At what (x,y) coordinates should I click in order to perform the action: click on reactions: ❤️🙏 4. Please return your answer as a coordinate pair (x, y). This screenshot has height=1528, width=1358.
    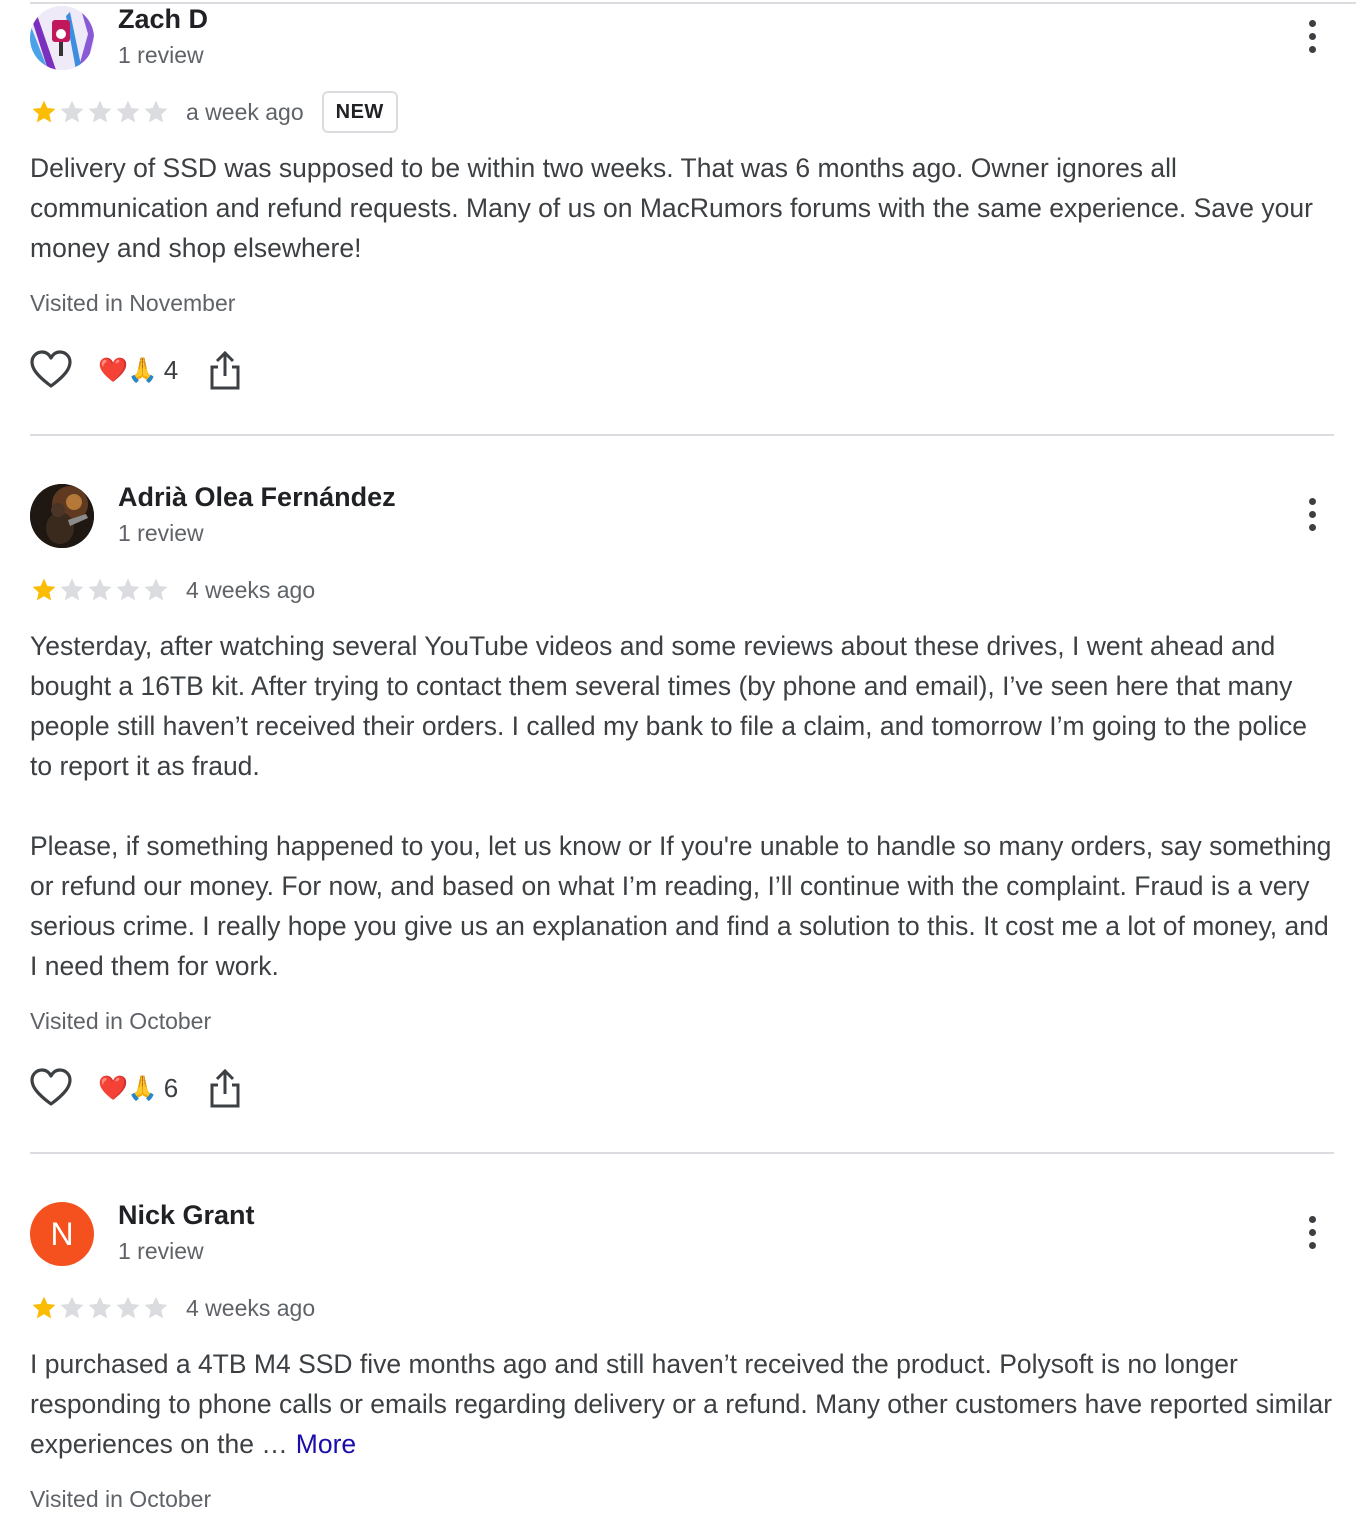
    Looking at the image, I should click on (138, 370).